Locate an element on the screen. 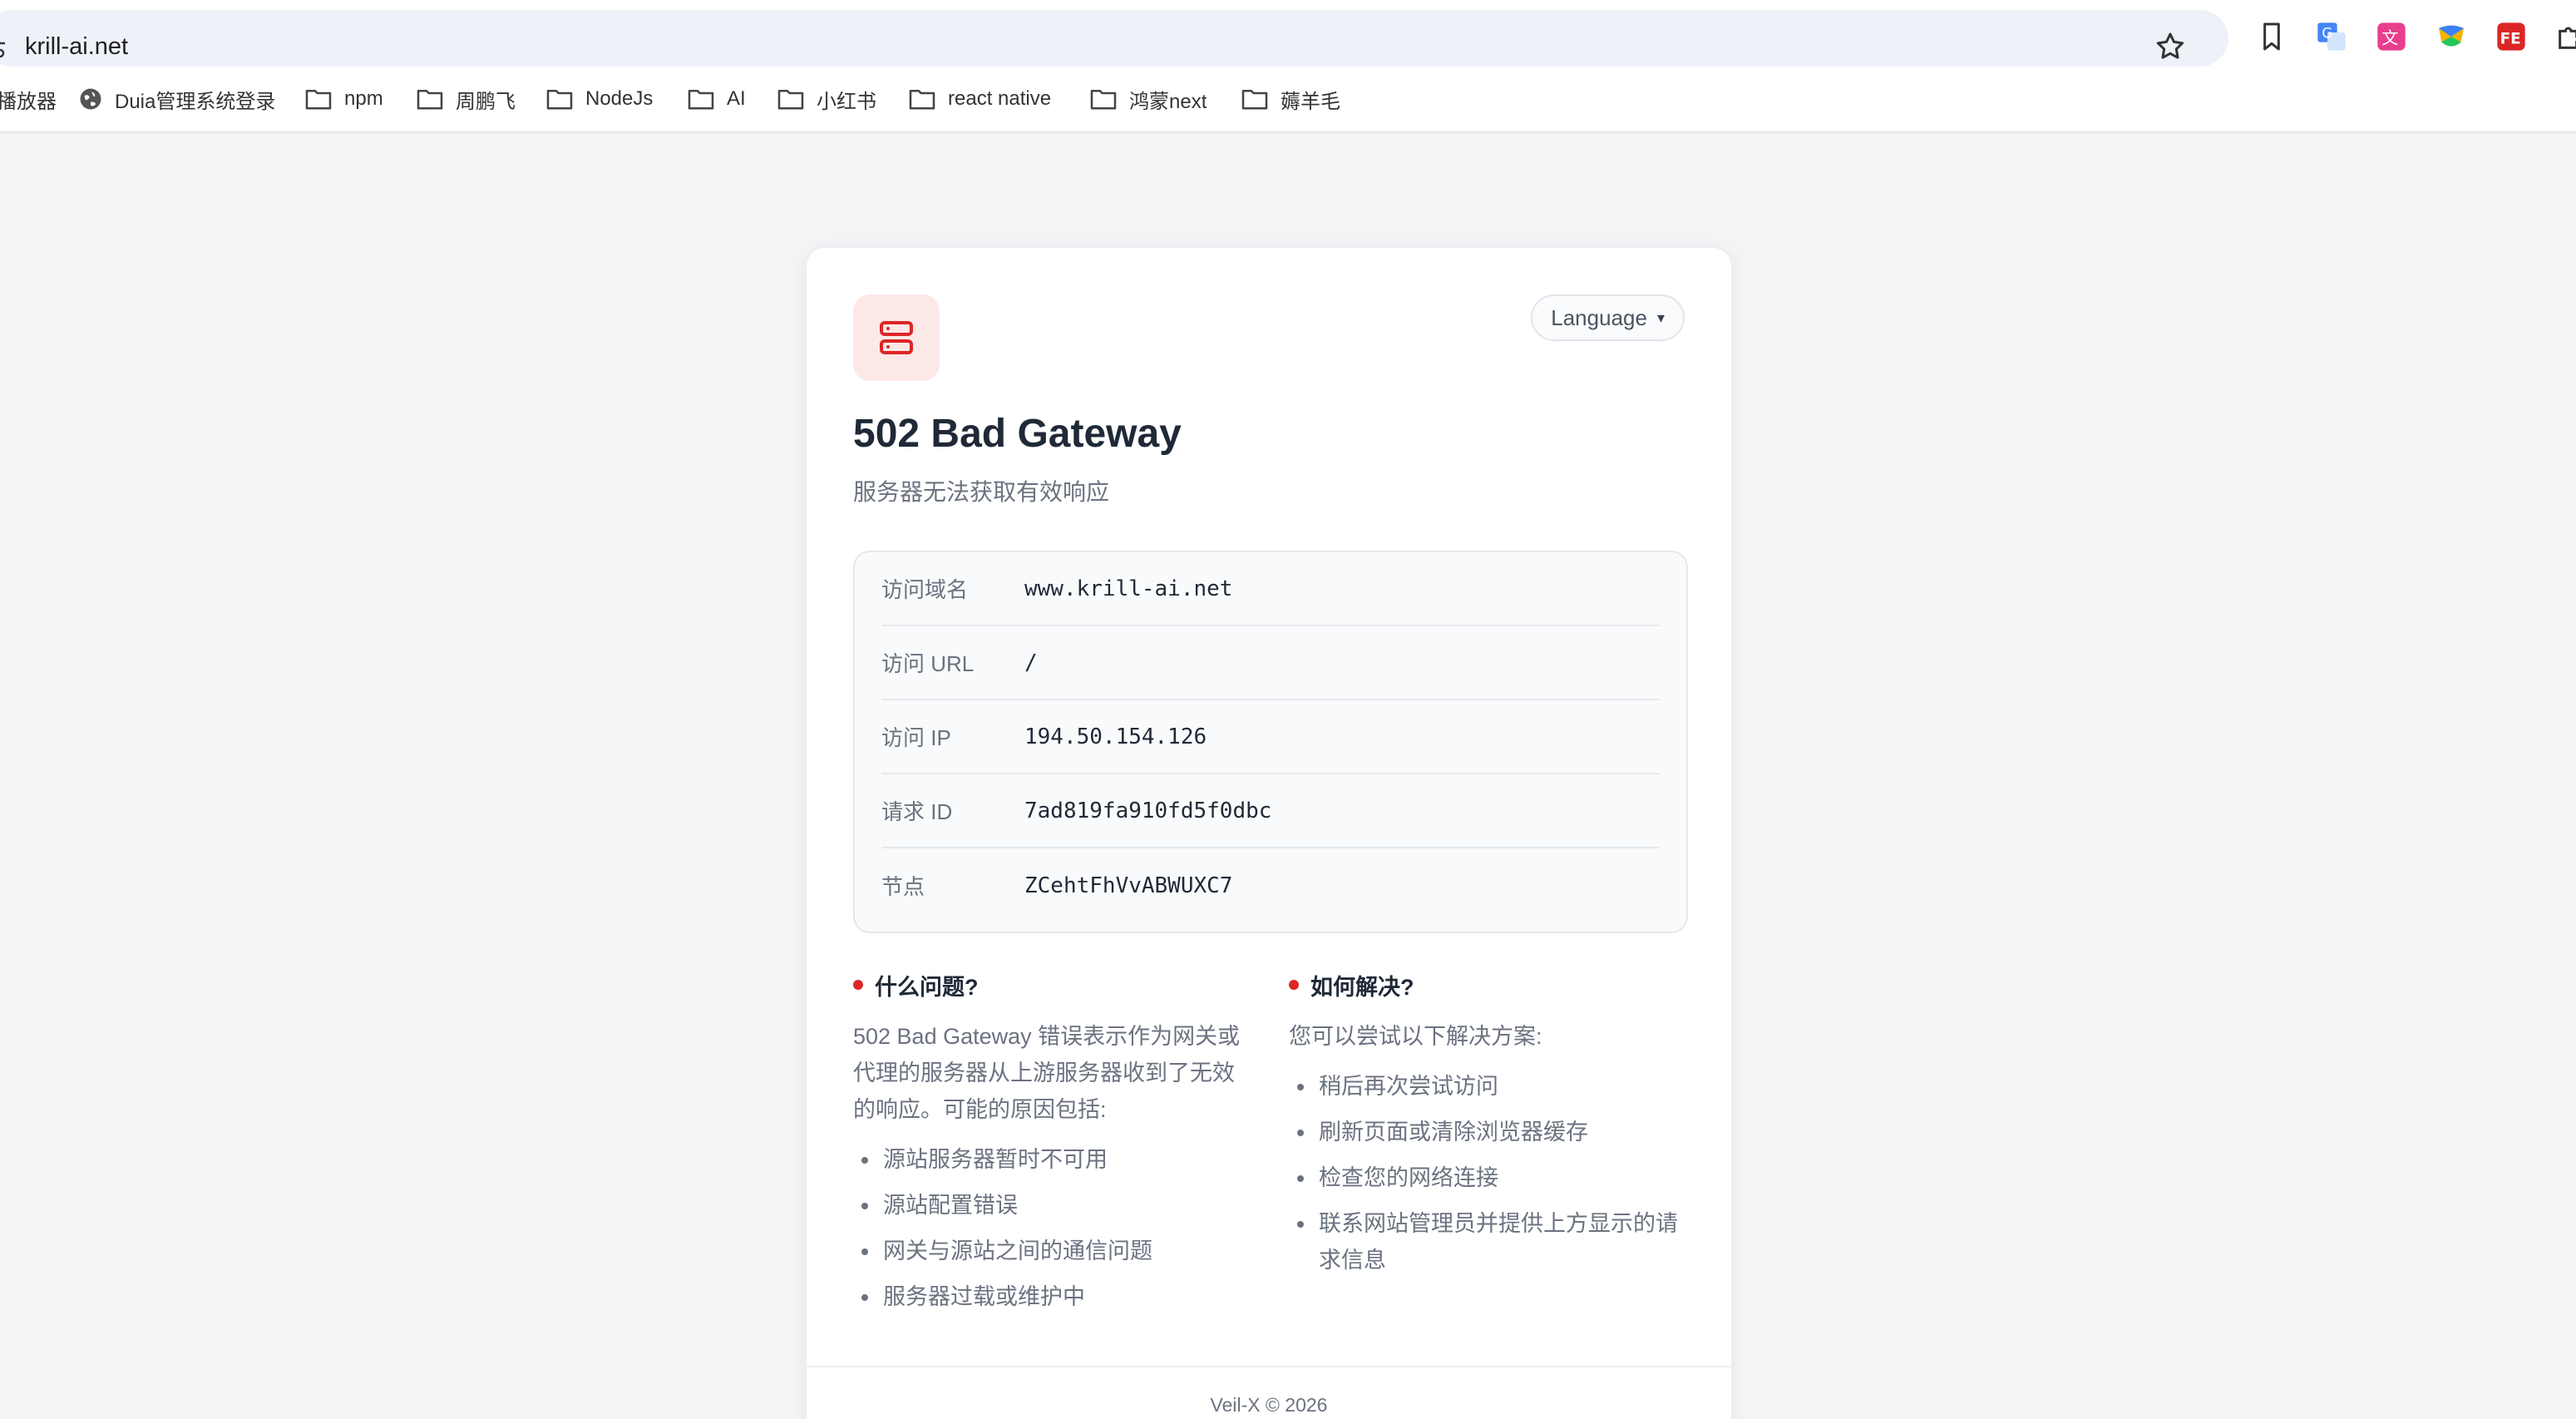 The height and width of the screenshot is (1419, 2576). list-item: 源站配置错误 is located at coordinates (1052, 1205).